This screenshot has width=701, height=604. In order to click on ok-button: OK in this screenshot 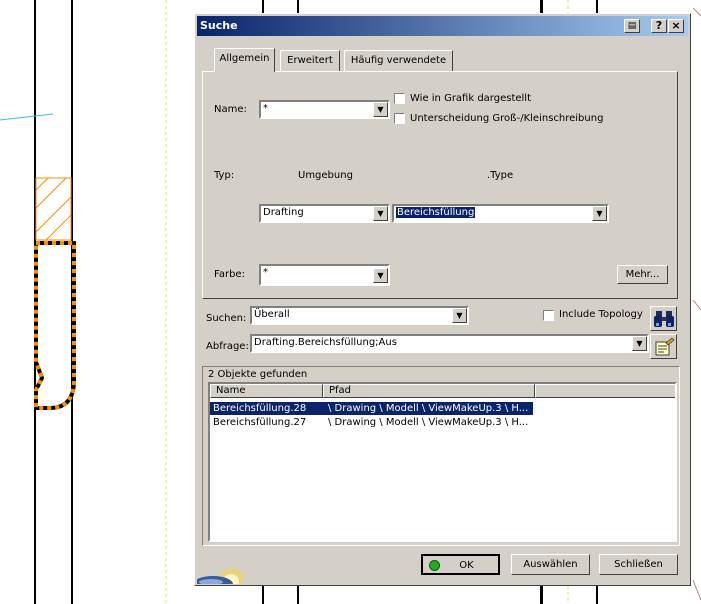, I will do `click(460, 564)`.